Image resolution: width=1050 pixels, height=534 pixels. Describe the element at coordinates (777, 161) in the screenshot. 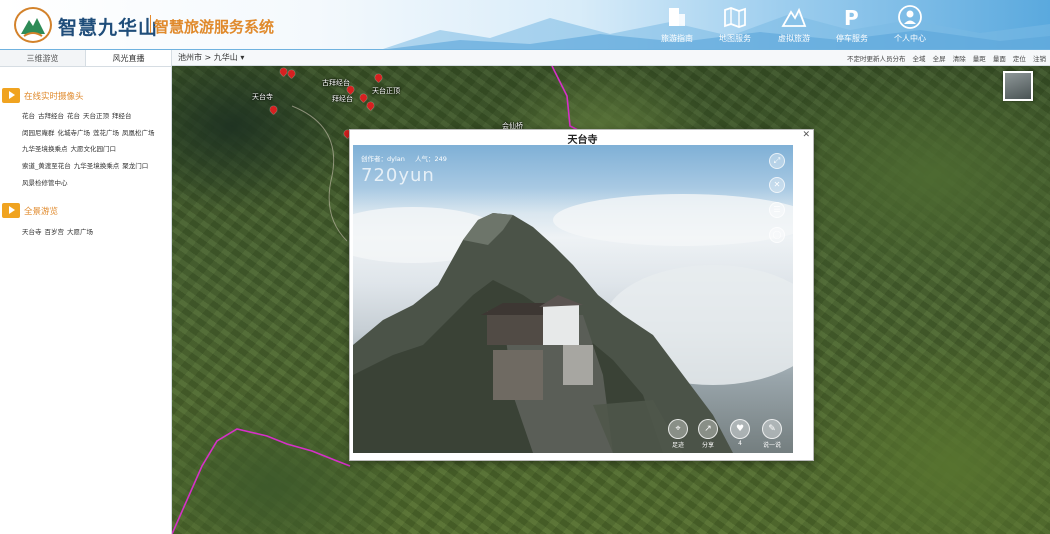

I see `fullscreen-icon: ⤢` at that location.